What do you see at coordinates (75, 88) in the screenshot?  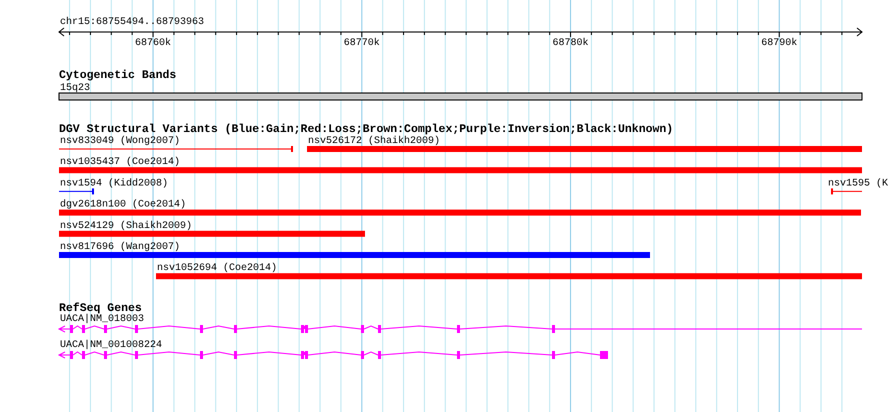 I see `band-label: 15q23` at bounding box center [75, 88].